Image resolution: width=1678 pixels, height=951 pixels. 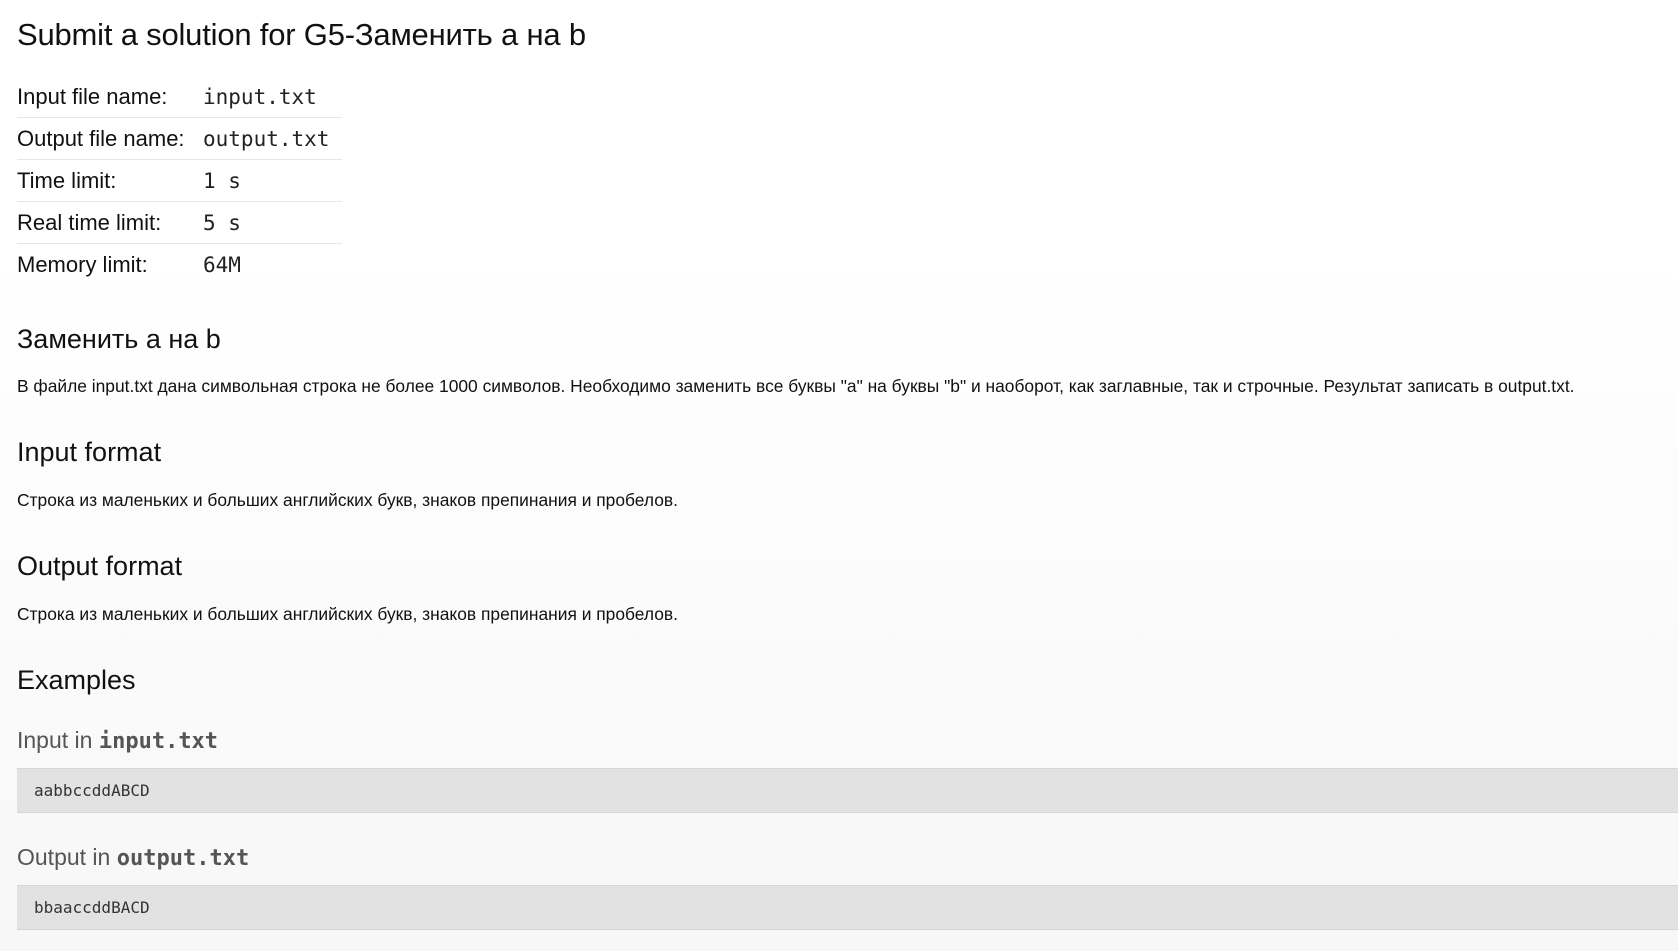 I want to click on limits-row-time-limit: Time limit: 1 s, so click(x=179, y=180).